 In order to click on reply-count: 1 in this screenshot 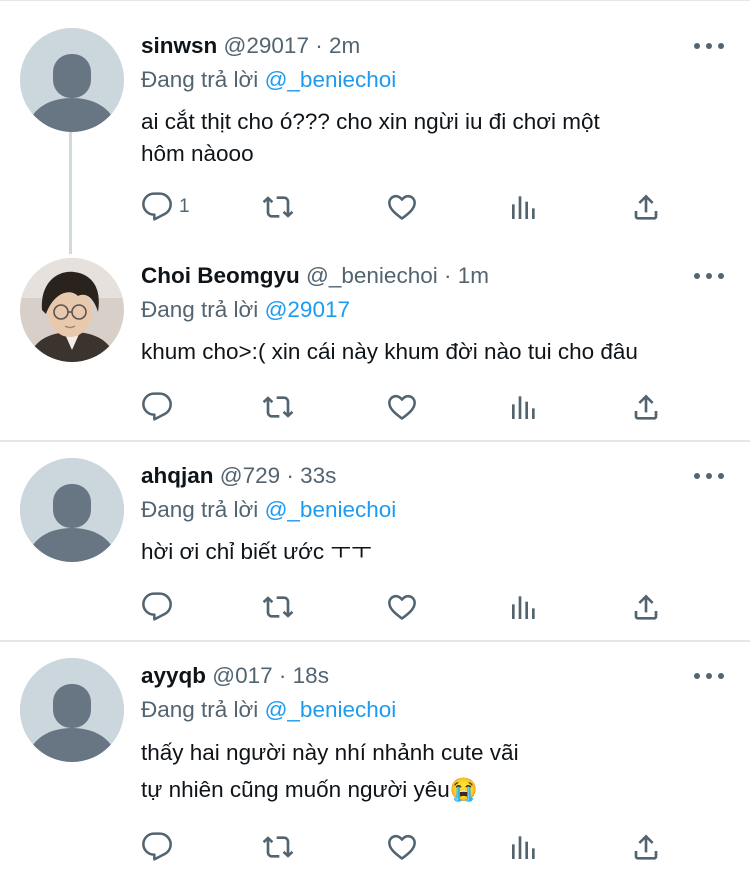, I will do `click(184, 206)`.